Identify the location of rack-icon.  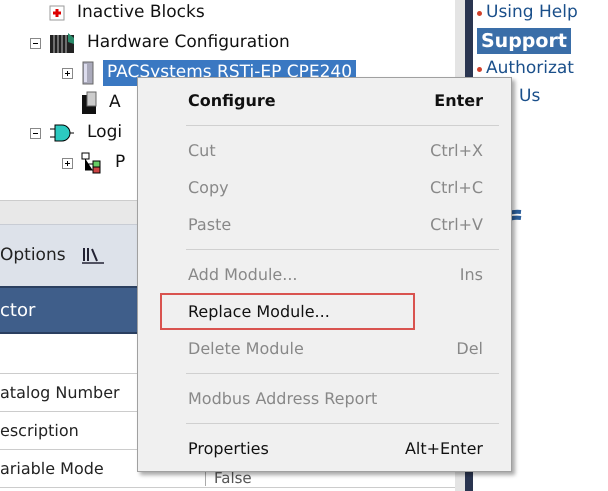
(62, 43).